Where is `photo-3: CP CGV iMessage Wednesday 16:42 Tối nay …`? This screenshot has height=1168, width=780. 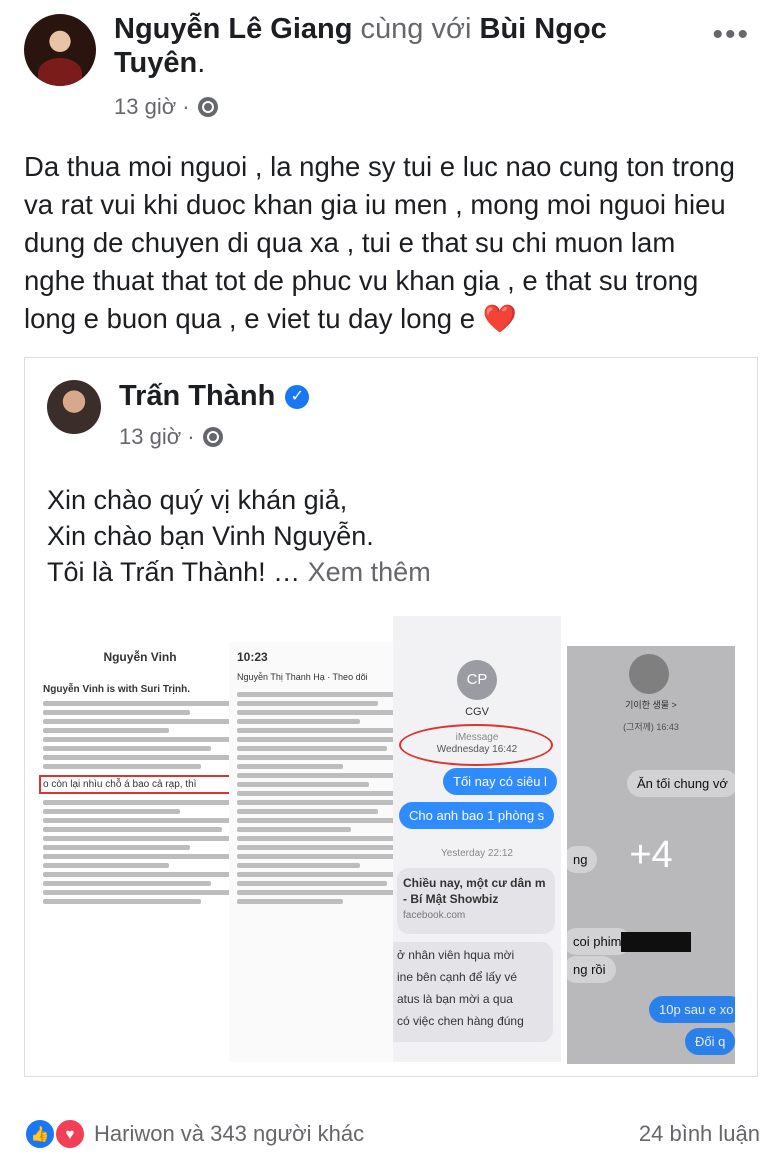
photo-3: CP CGV iMessage Wednesday 16:42 Tối nay … is located at coordinates (477, 839).